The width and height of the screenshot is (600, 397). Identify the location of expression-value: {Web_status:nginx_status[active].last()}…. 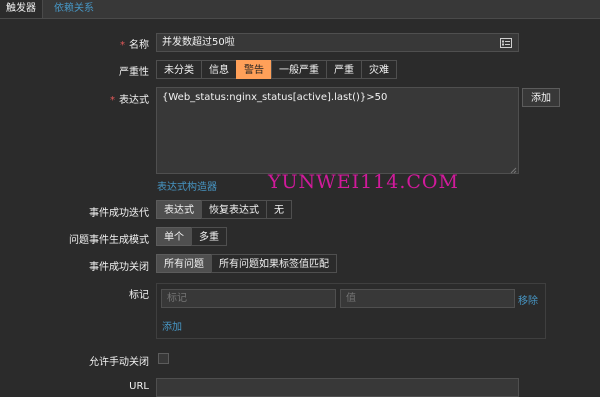
(275, 97).